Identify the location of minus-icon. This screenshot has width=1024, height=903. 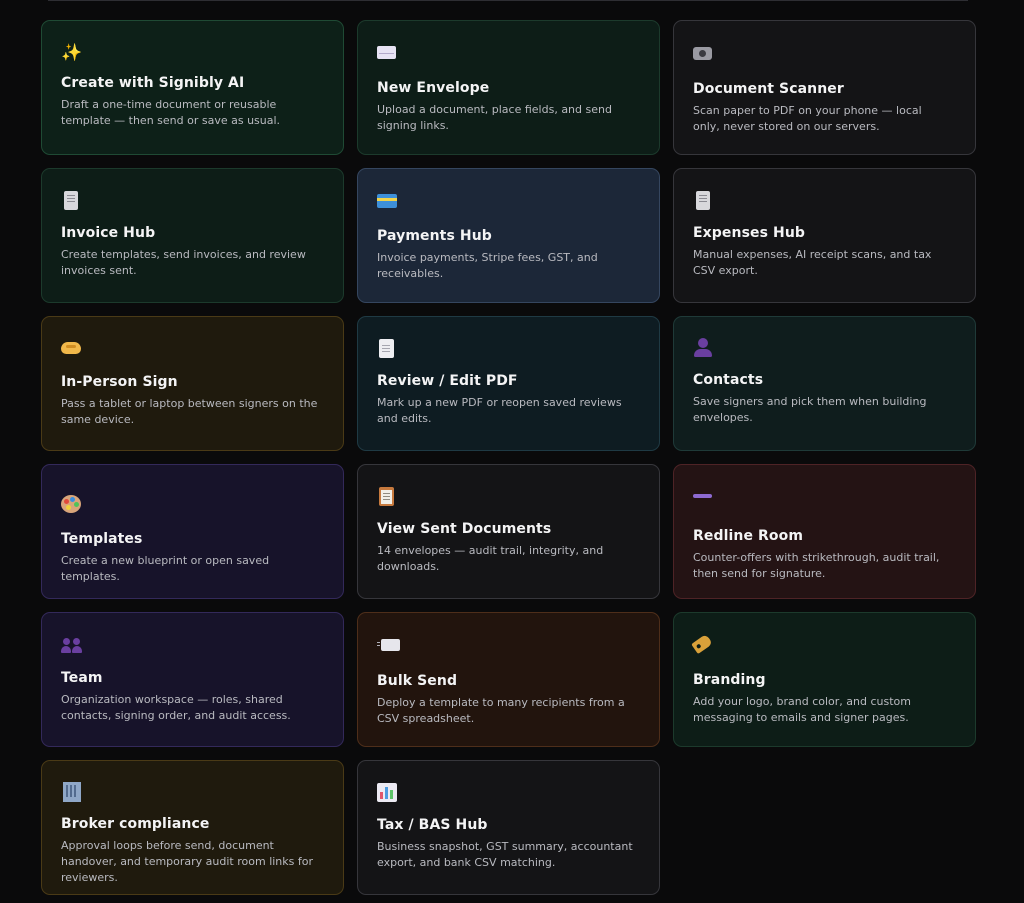
(705, 506).